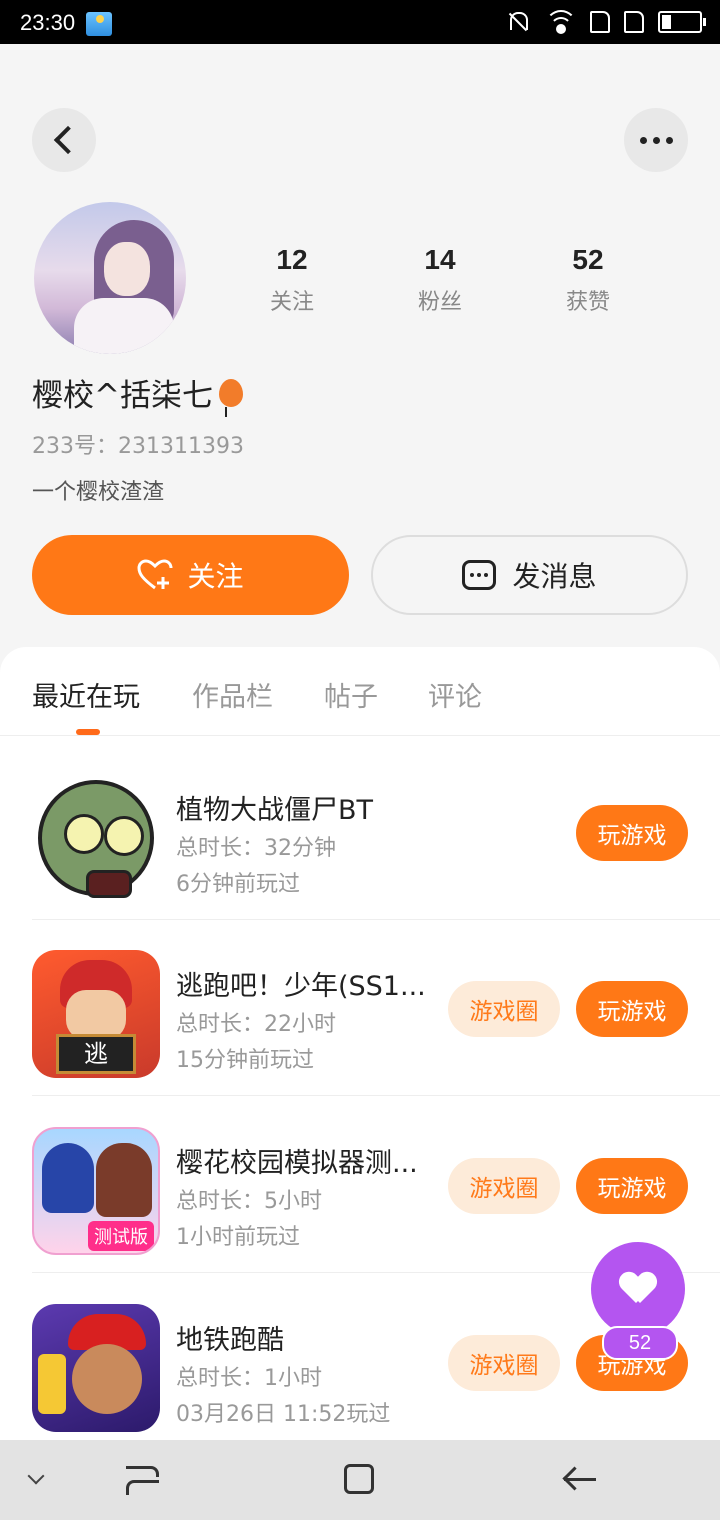  What do you see at coordinates (682, 22) in the screenshot?
I see `battery-icon` at bounding box center [682, 22].